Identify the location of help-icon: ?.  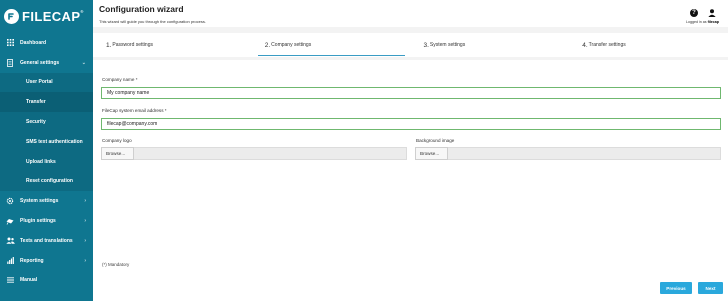
(694, 13).